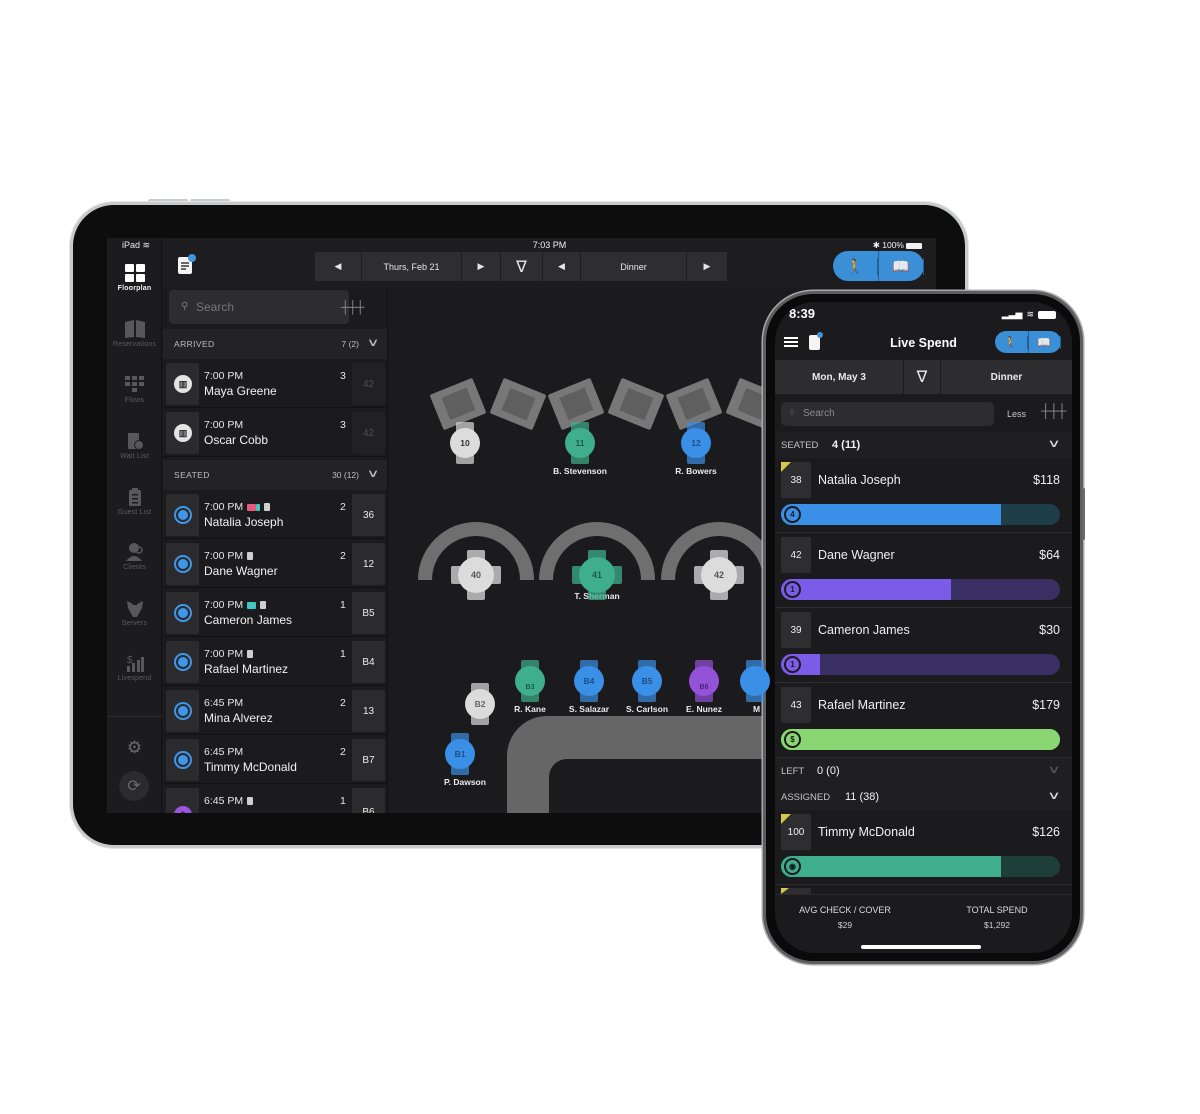 The width and height of the screenshot is (1200, 1114). I want to click on table-B6: B6, so click(704, 681).